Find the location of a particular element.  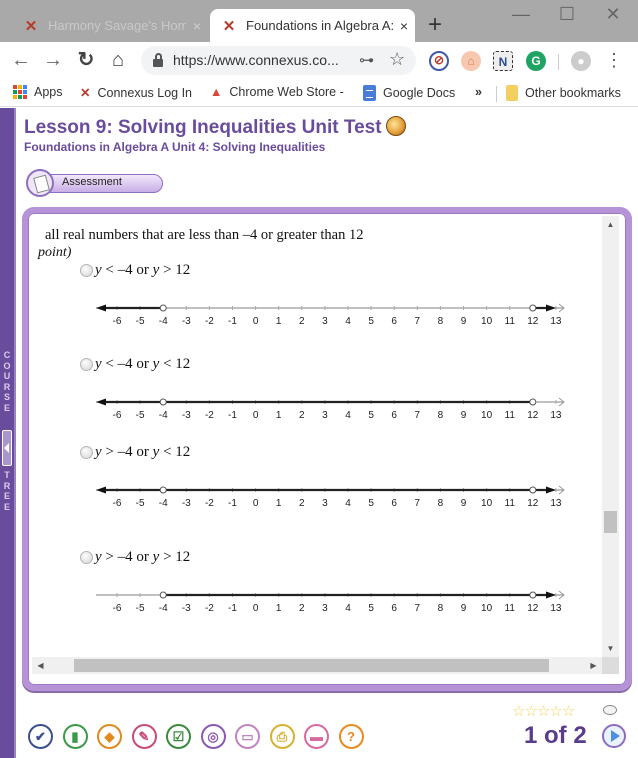

answer-label: y < –4 or y < 12 is located at coordinates (142, 364).